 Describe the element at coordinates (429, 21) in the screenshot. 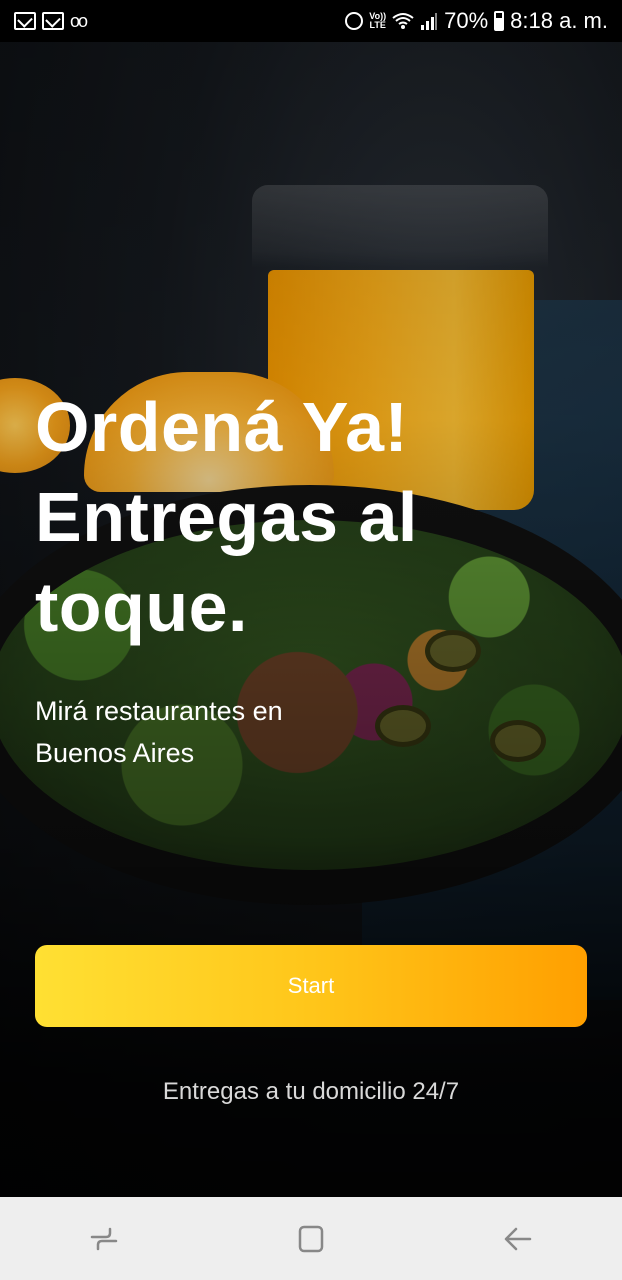

I see `signal-icon` at that location.